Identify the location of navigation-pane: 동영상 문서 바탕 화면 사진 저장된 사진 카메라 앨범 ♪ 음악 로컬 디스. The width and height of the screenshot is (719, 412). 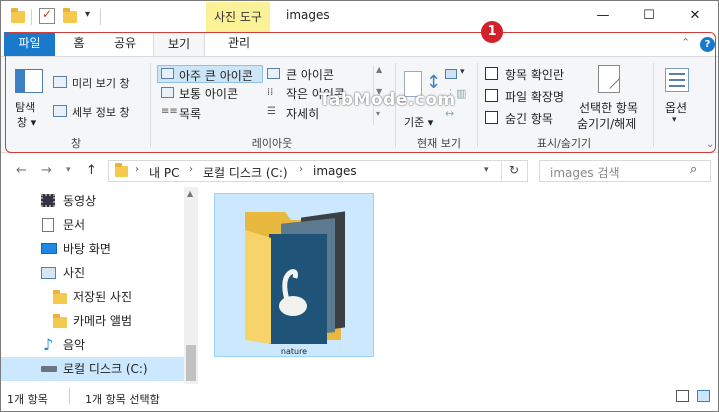
(99, 285).